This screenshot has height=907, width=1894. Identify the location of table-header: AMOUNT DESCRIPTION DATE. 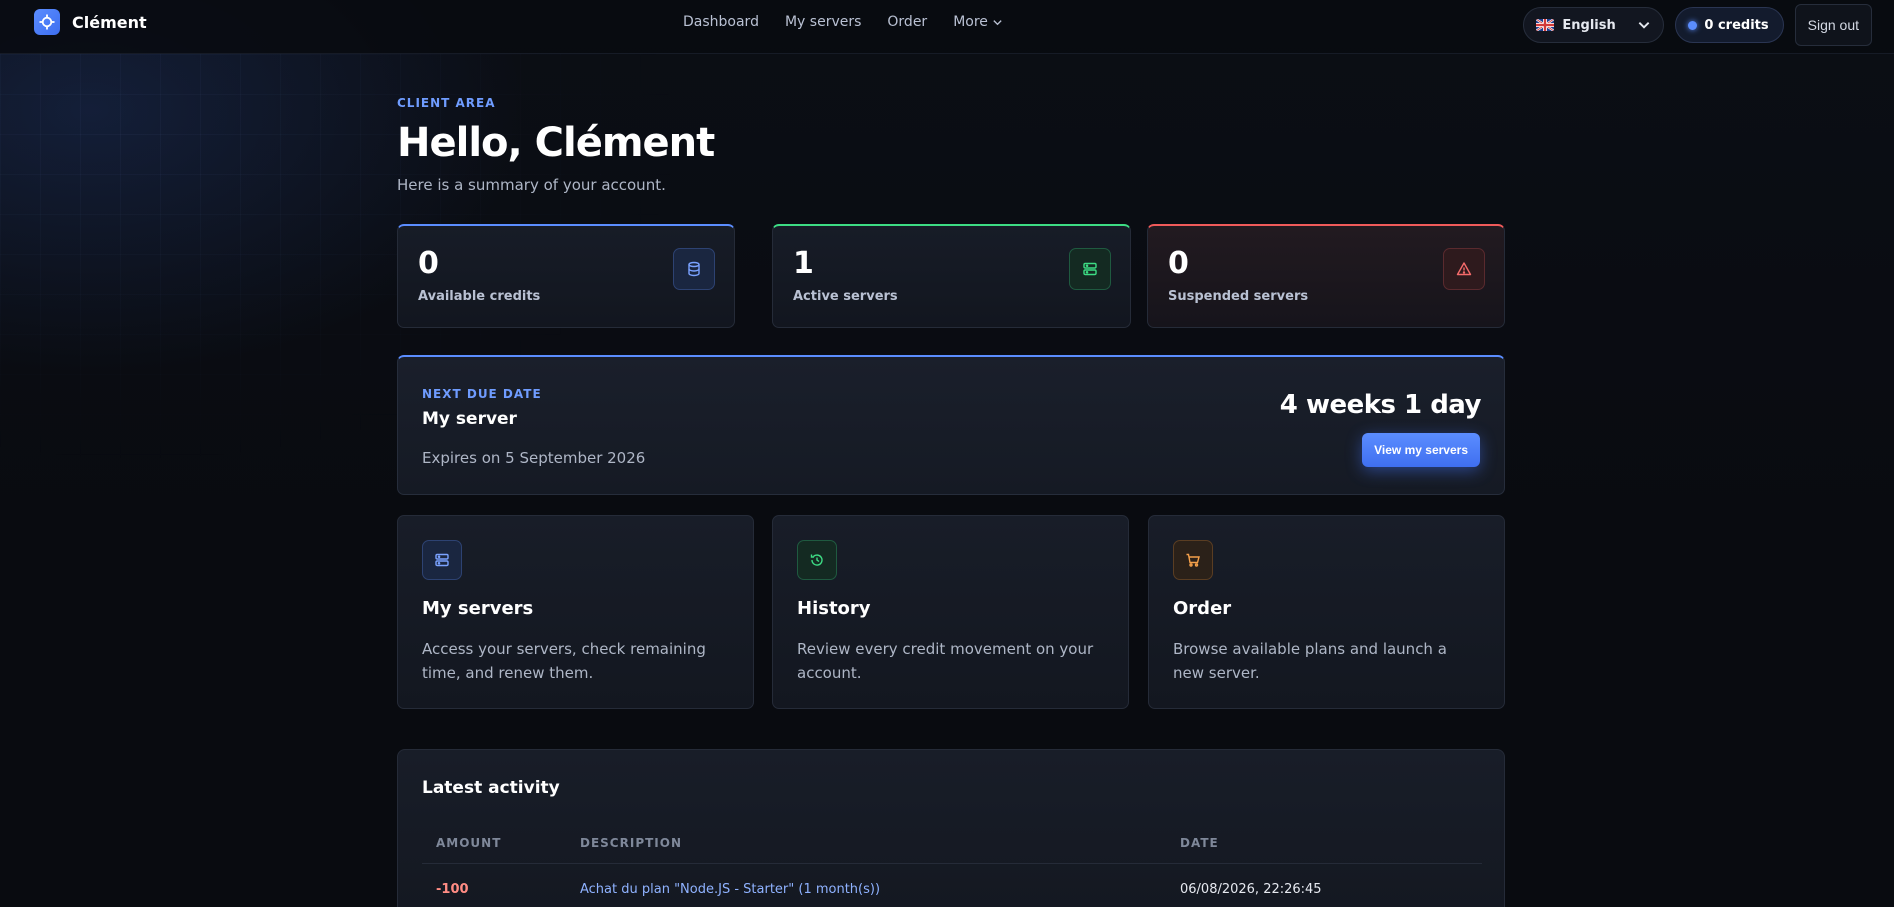
(952, 843).